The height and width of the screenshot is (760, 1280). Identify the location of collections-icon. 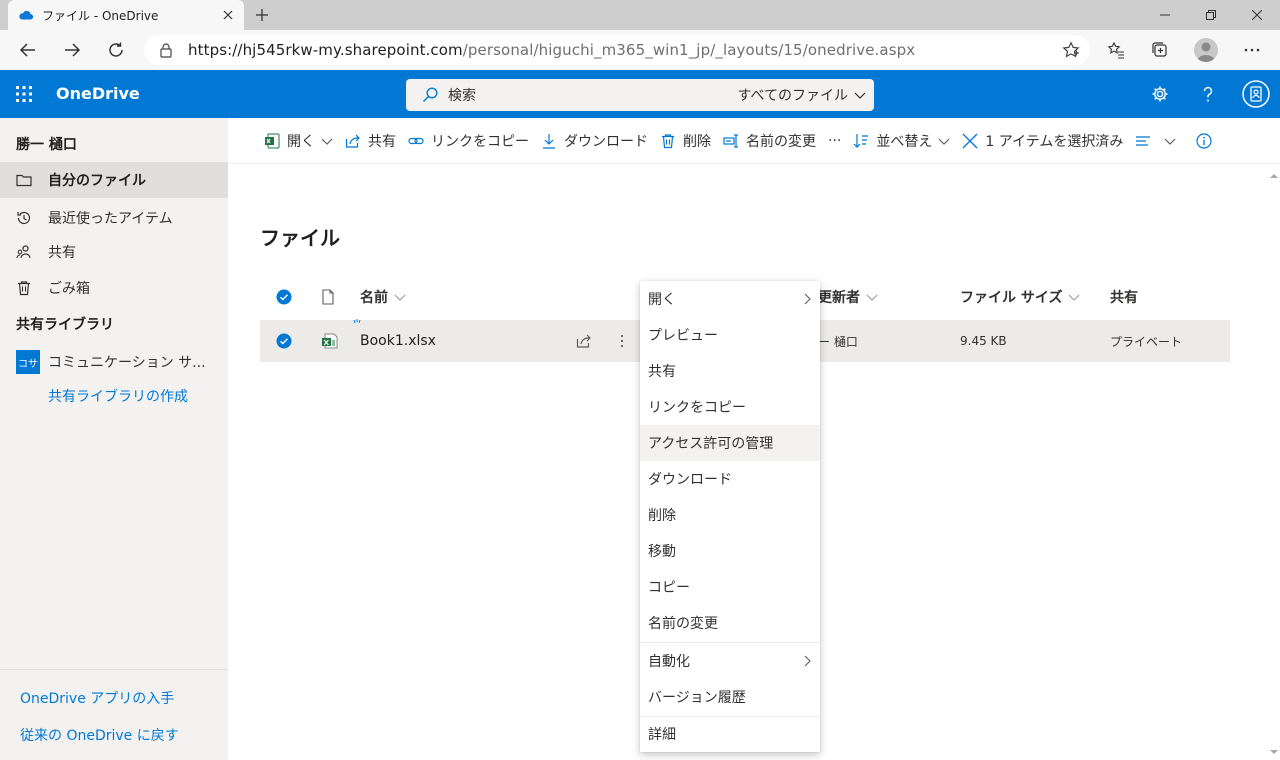
(1160, 50).